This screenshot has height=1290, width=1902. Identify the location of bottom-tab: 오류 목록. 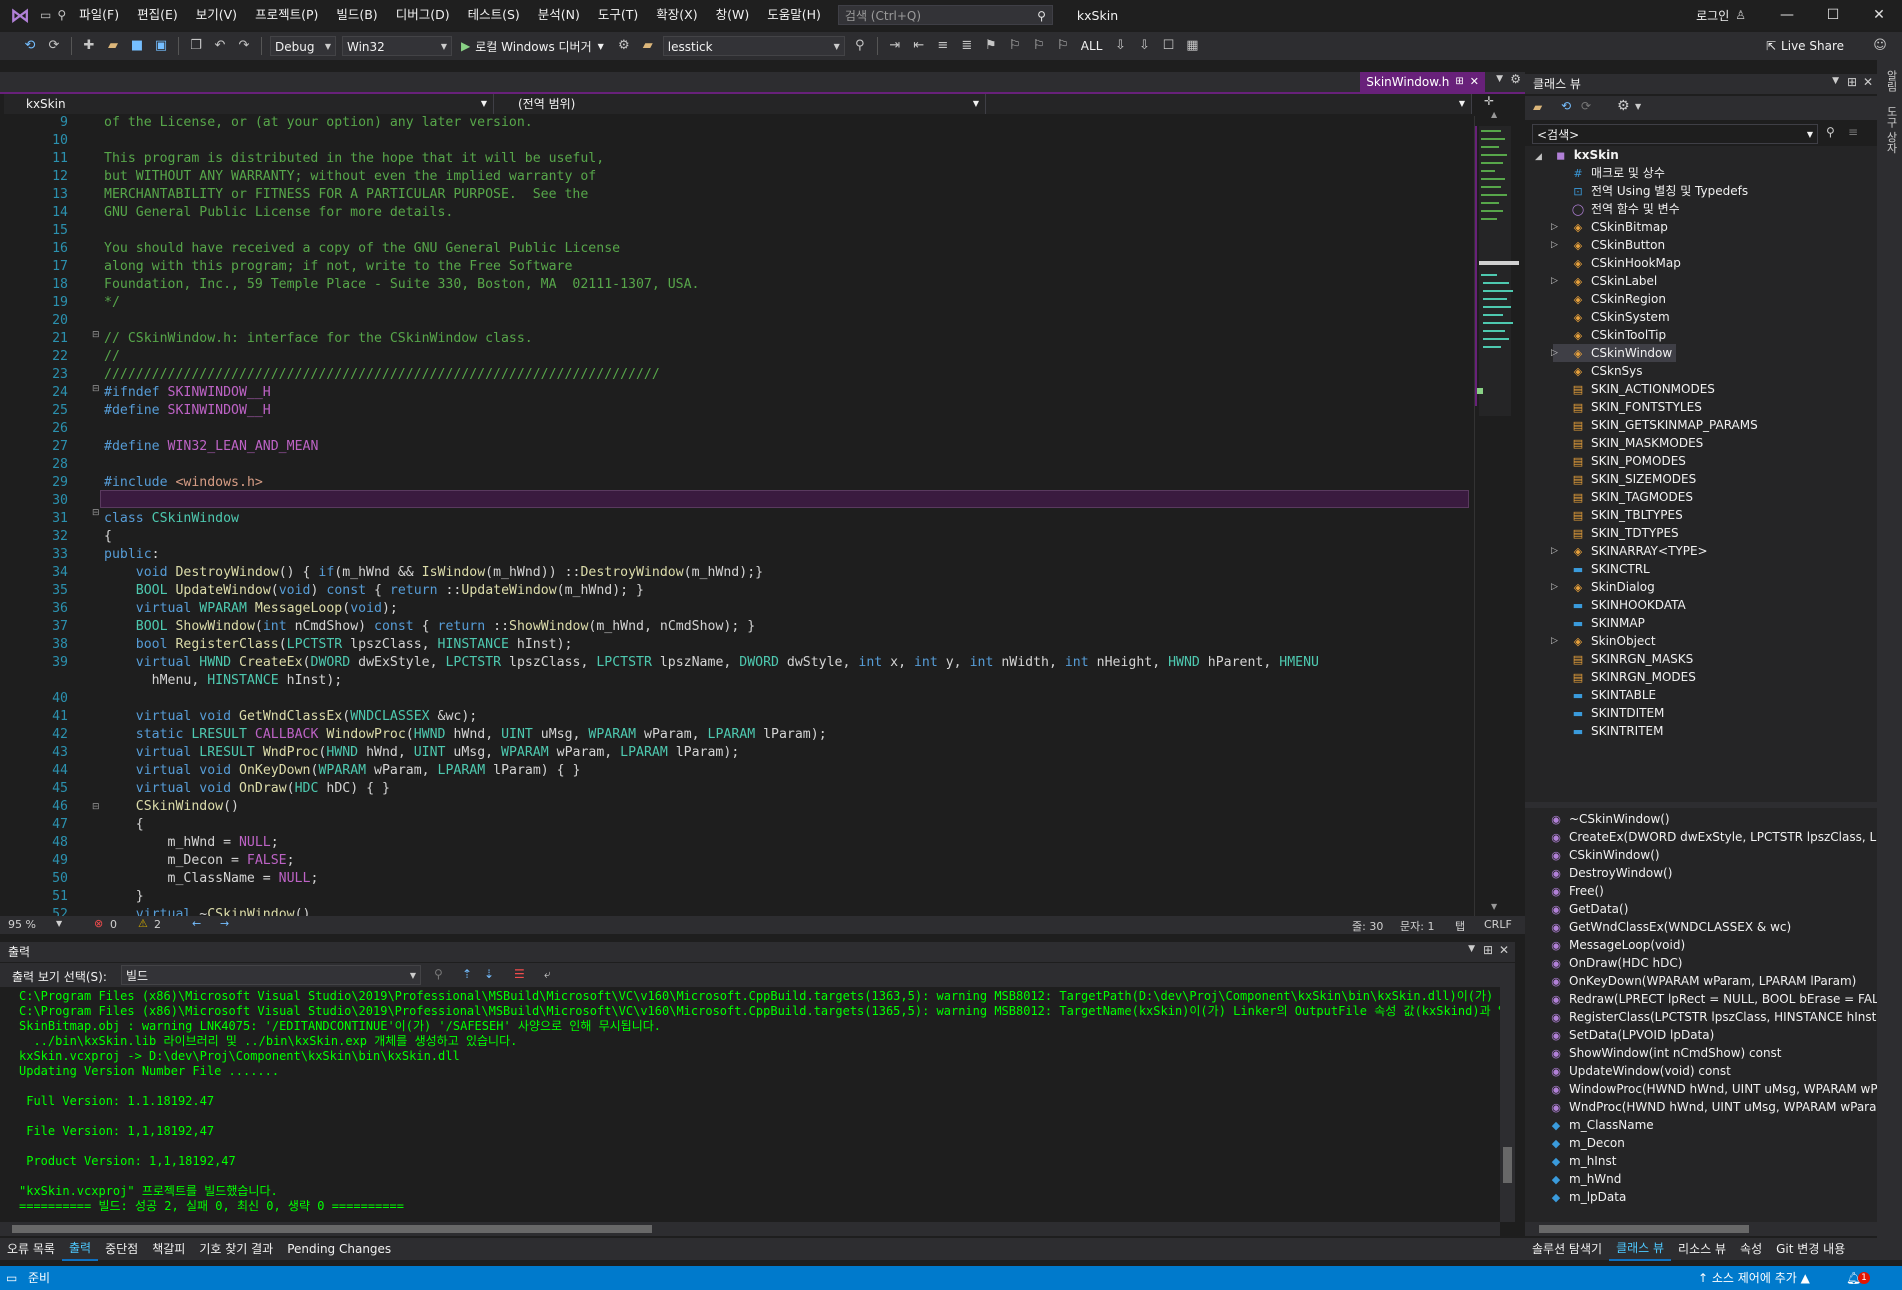
(31, 1249).